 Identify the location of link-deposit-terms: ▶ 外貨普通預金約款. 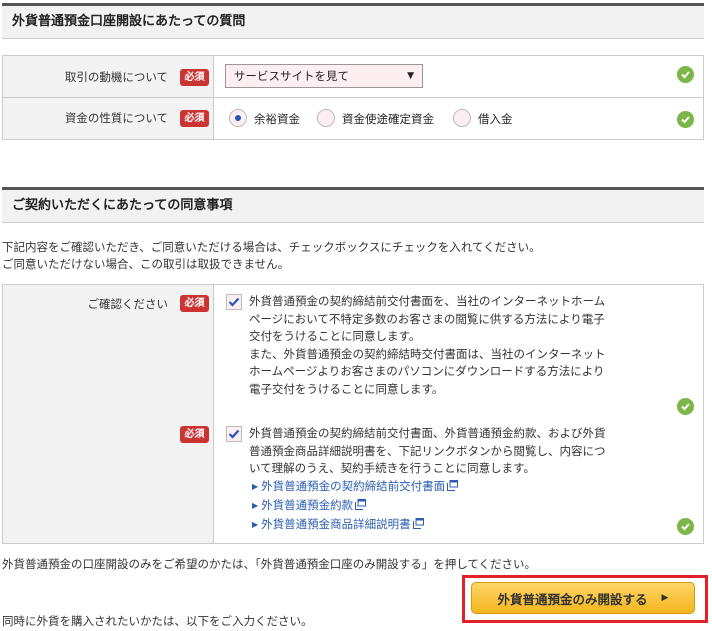
(309, 505).